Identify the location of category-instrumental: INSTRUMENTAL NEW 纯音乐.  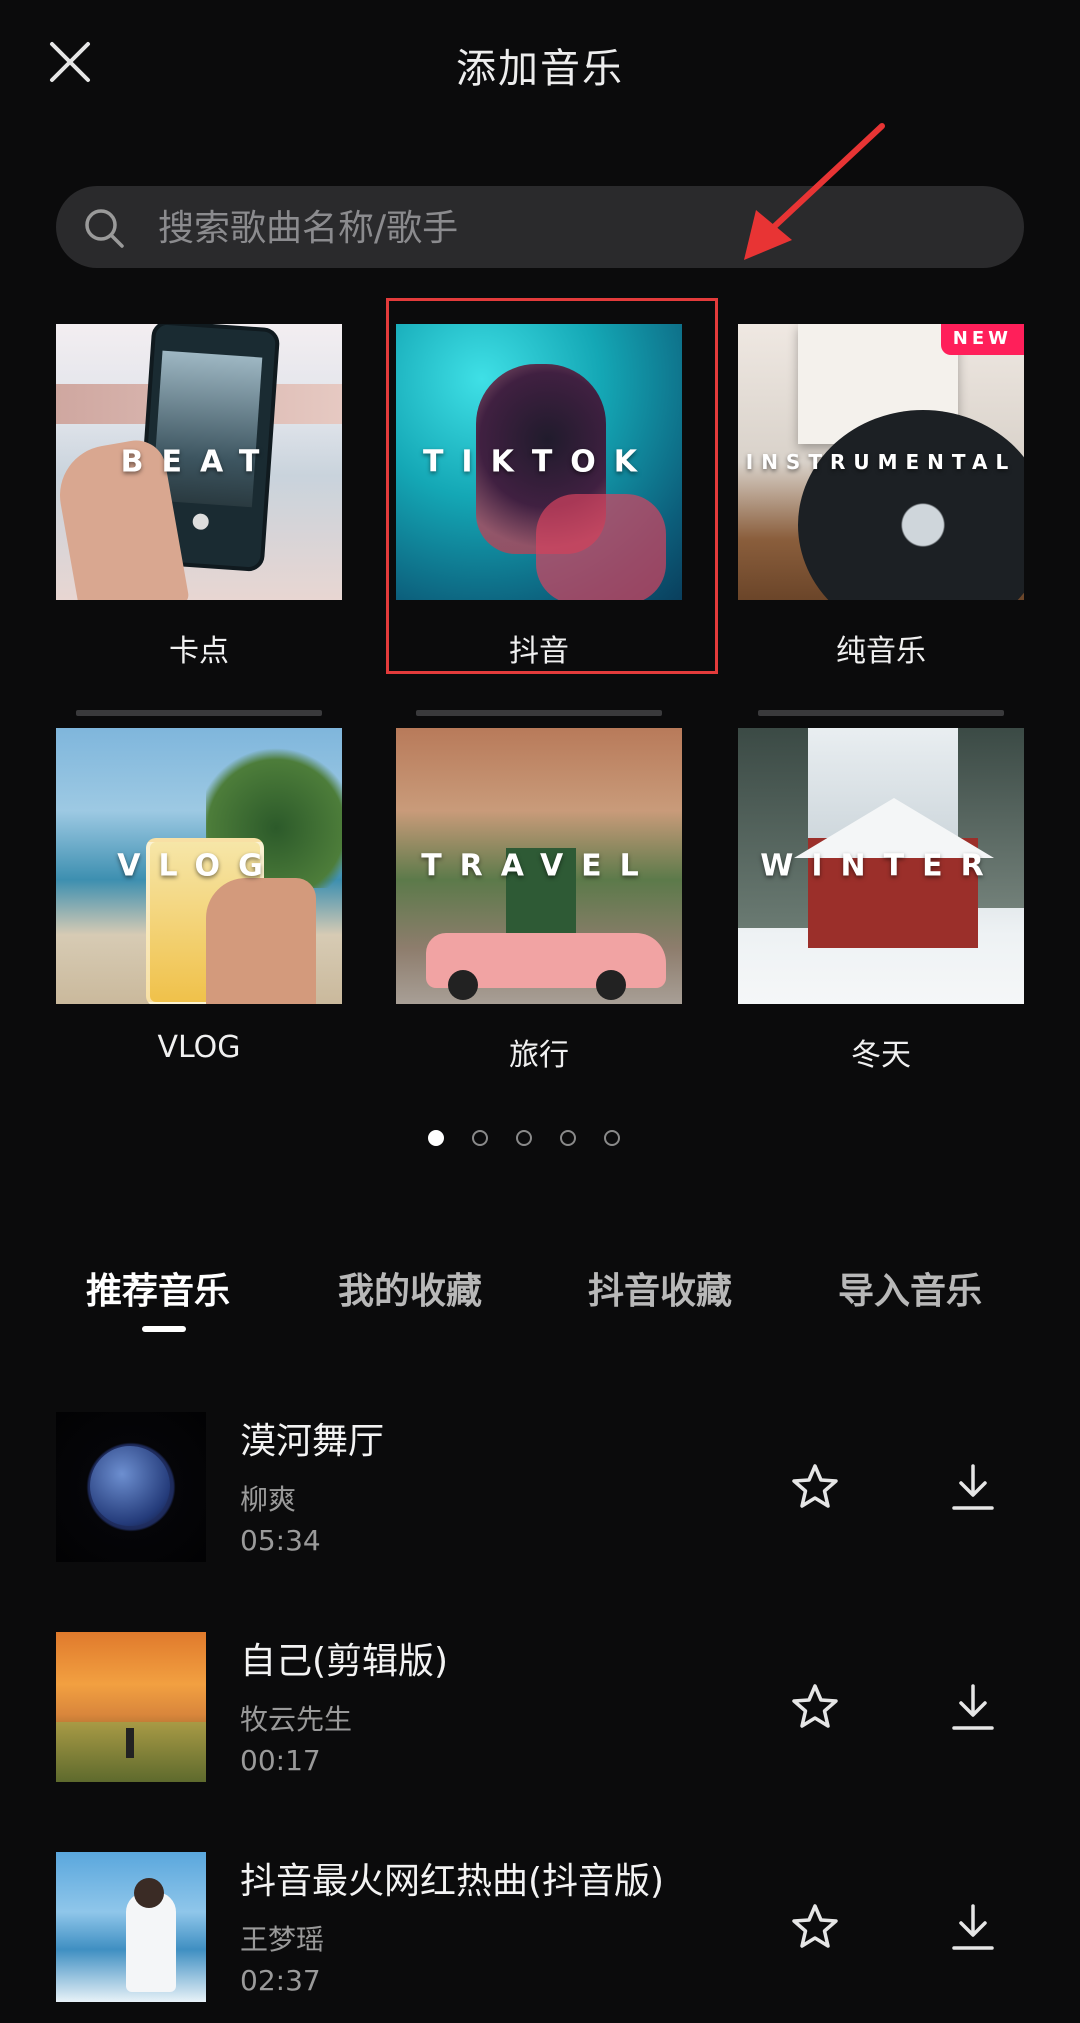
(881, 497).